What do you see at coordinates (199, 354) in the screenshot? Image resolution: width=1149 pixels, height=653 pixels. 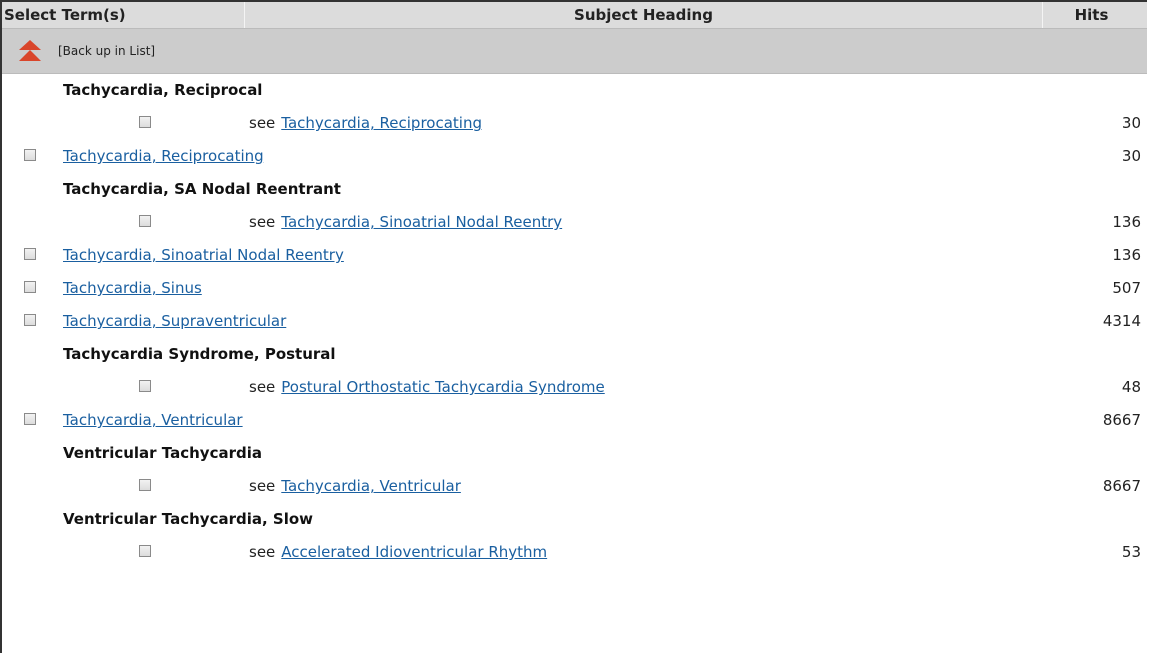 I see `entry-term-heading: Tachycardia Syndrome, Postural` at bounding box center [199, 354].